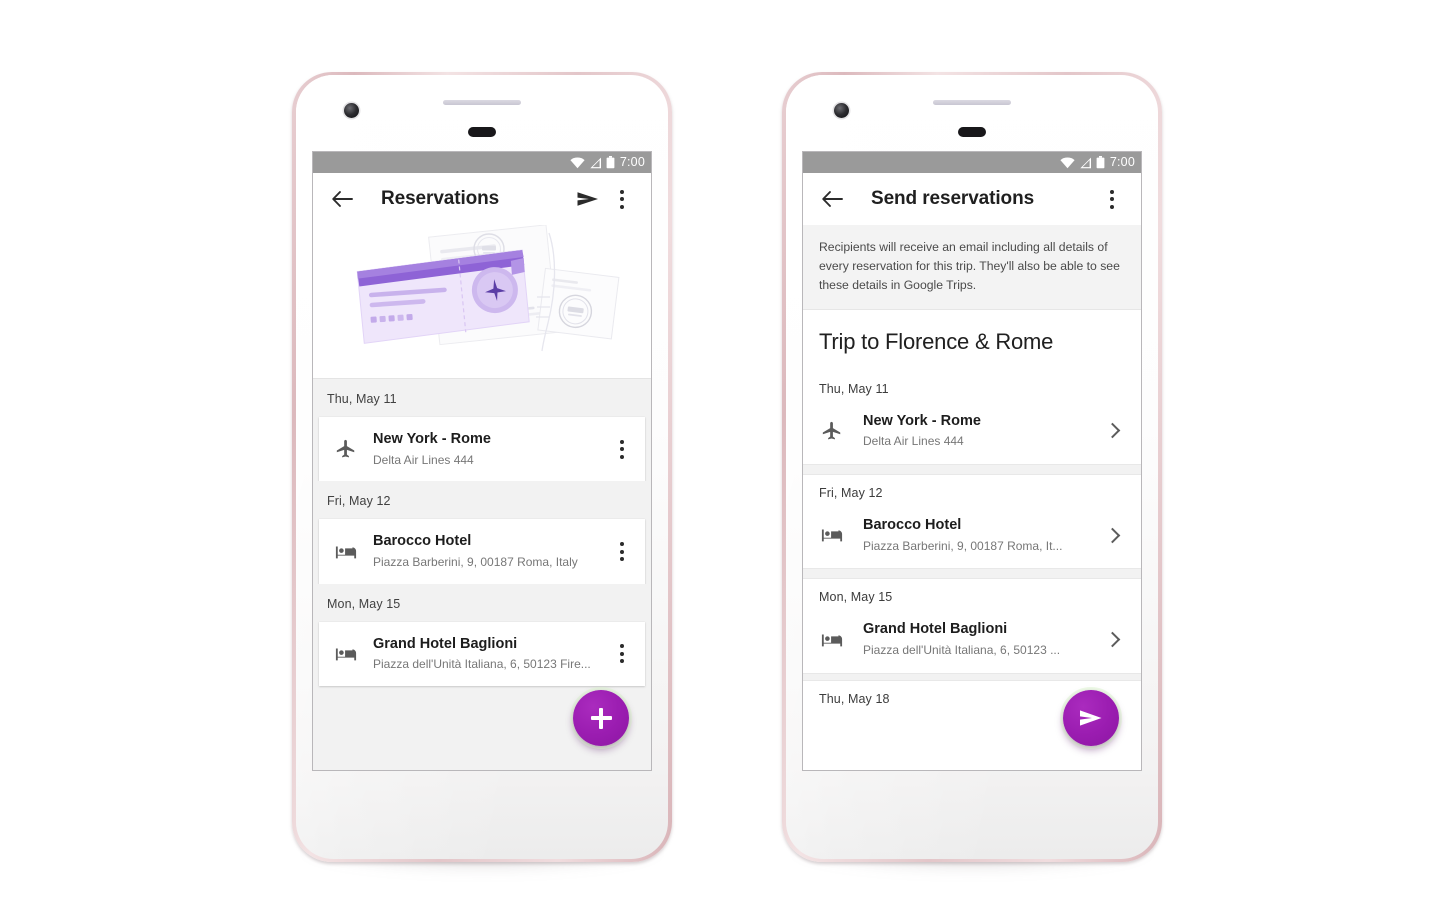  What do you see at coordinates (482, 302) in the screenshot?
I see `boarding-pass-illustration` at bounding box center [482, 302].